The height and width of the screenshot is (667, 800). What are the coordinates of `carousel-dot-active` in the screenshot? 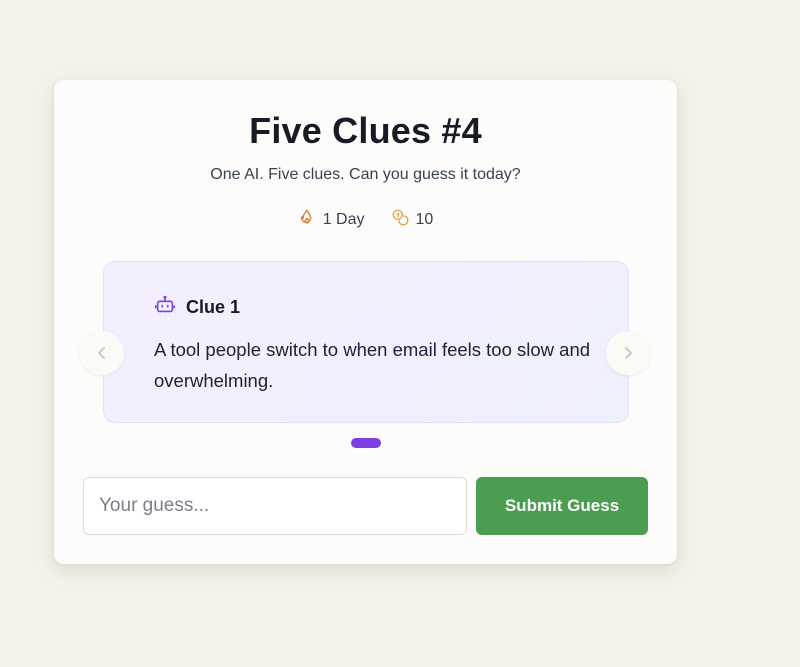 It's located at (365, 443).